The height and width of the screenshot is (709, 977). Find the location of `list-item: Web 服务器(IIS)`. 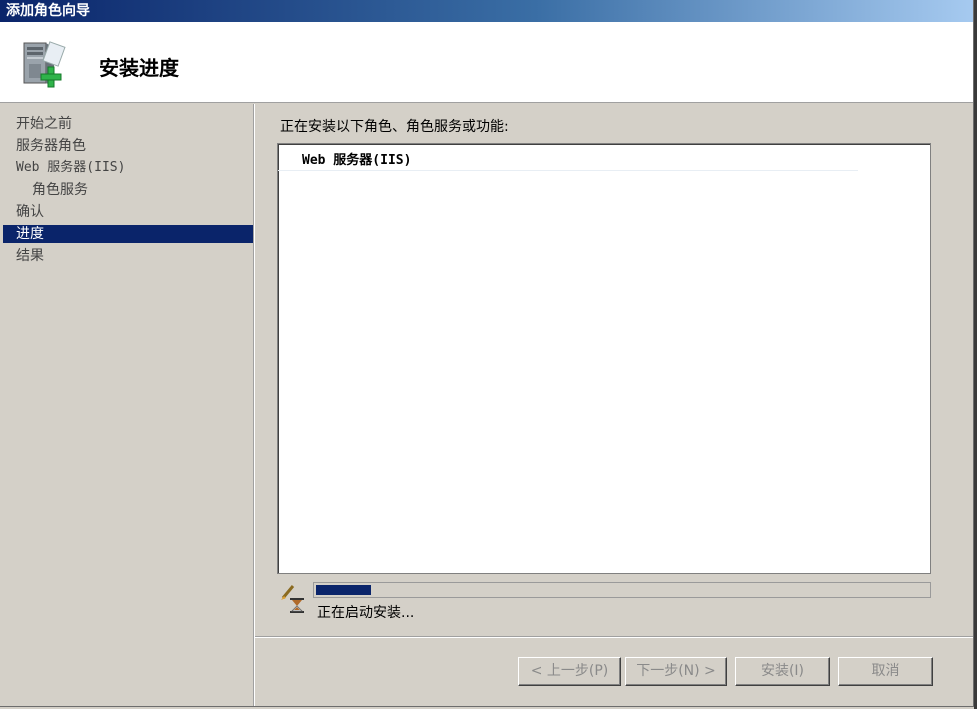

list-item: Web 服务器(IIS) is located at coordinates (568, 157).